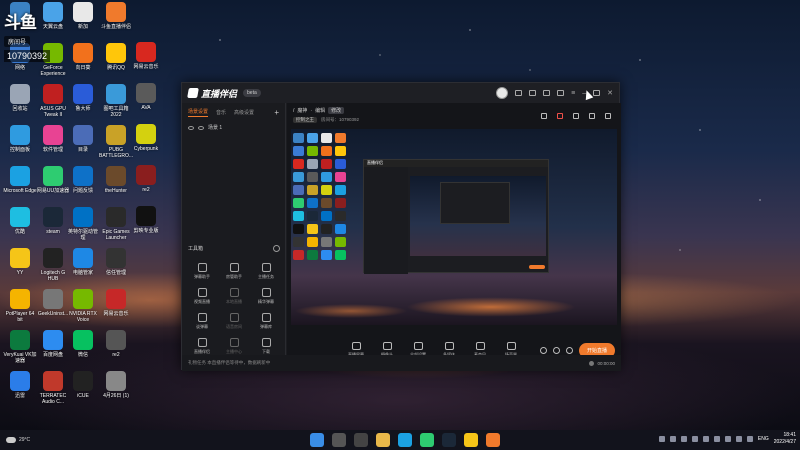 This screenshot has height=450, width=800. Describe the element at coordinates (53, 265) in the screenshot. I see `desktop-icon: Logitech G HUB` at that location.